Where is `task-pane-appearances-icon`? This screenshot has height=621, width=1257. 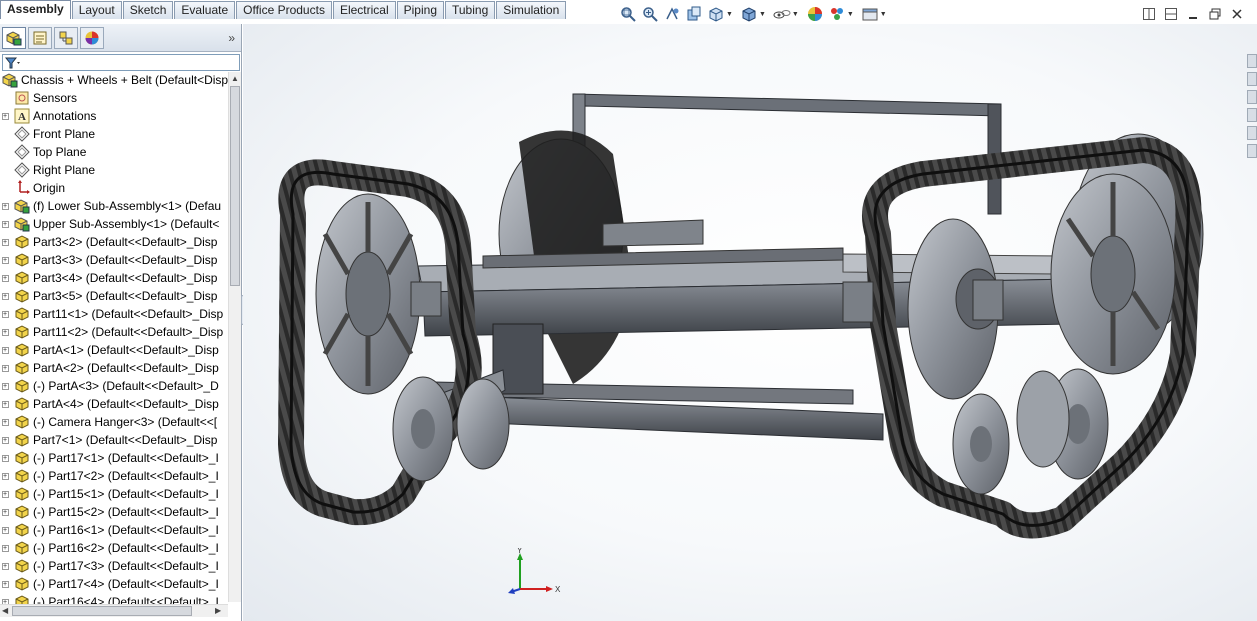
task-pane-appearances-icon is located at coordinates (1252, 133).